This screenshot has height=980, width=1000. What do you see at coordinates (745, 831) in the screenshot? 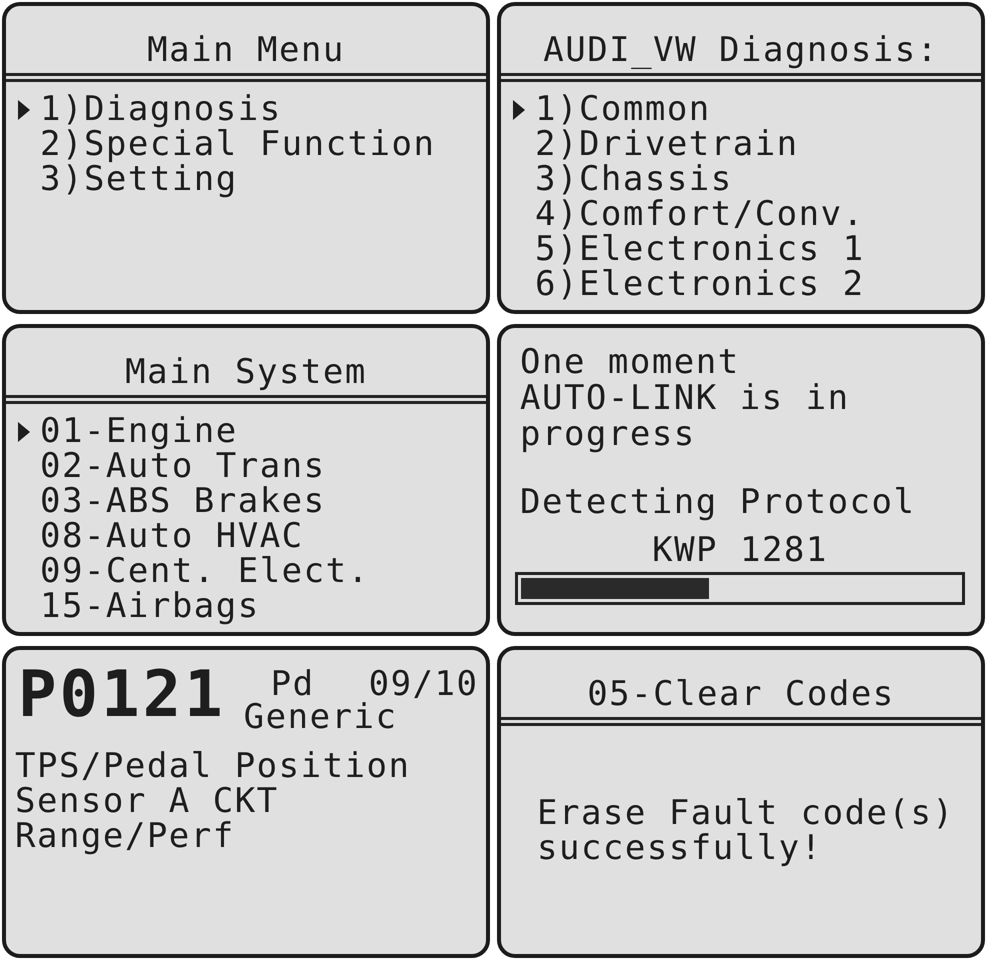
I see `result-message: Erase Fault code(s) successfully!` at bounding box center [745, 831].